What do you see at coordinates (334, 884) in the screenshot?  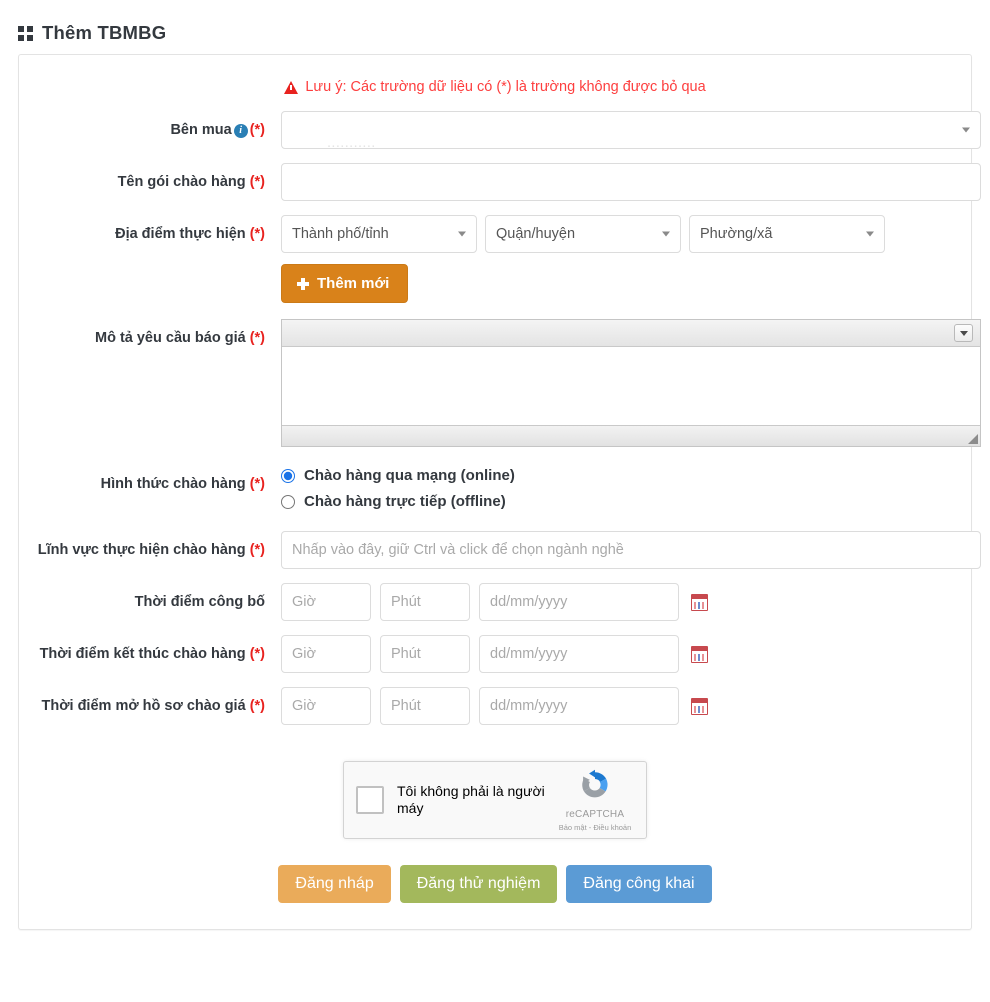 I see `save-draft-button: Đăng nháp` at bounding box center [334, 884].